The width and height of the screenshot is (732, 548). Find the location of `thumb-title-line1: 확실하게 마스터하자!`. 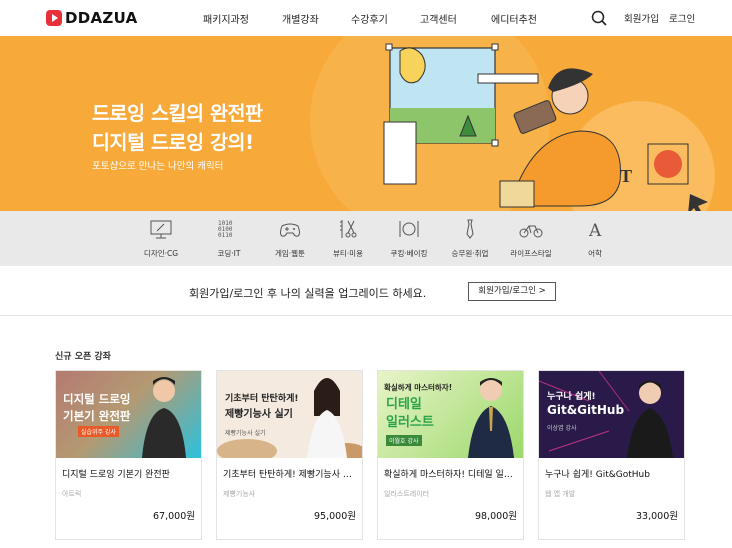

thumb-title-line1: 확실하게 마스터하자! is located at coordinates (418, 387).